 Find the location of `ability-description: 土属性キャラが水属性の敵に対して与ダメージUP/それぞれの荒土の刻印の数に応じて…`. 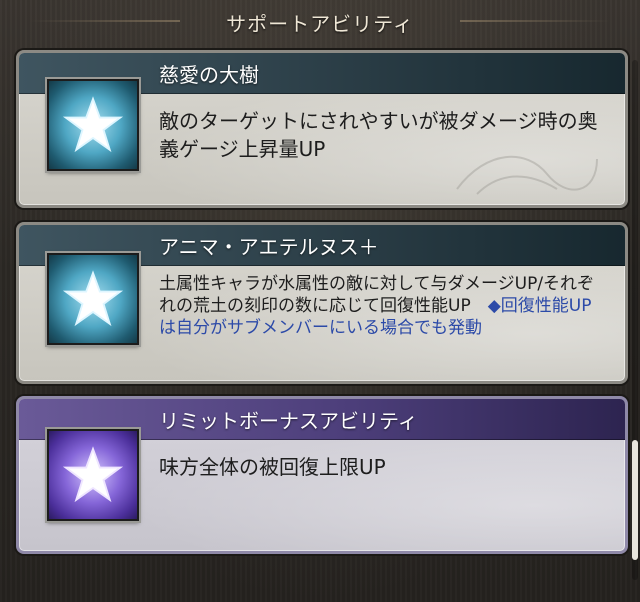

ability-description: 土属性キャラが水属性の敵に対して与ダメージUP/それぞれの荒土の刻印の数に応じて… is located at coordinates (383, 306).